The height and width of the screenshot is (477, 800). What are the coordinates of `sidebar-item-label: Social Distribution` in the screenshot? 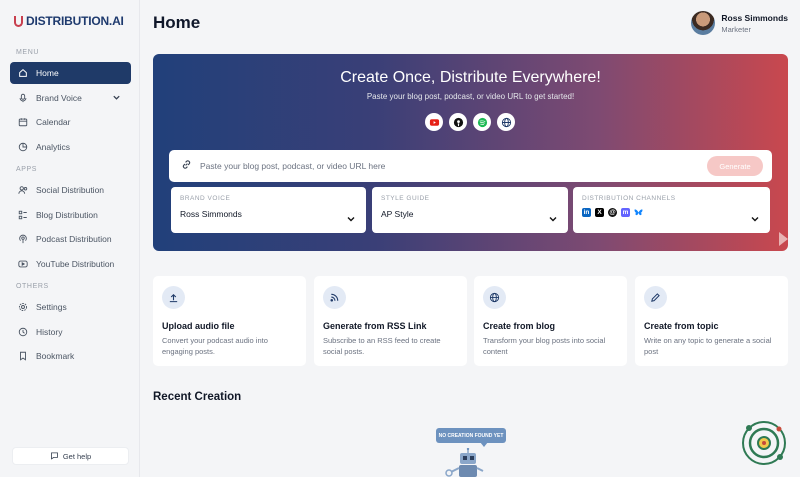 It's located at (70, 190).